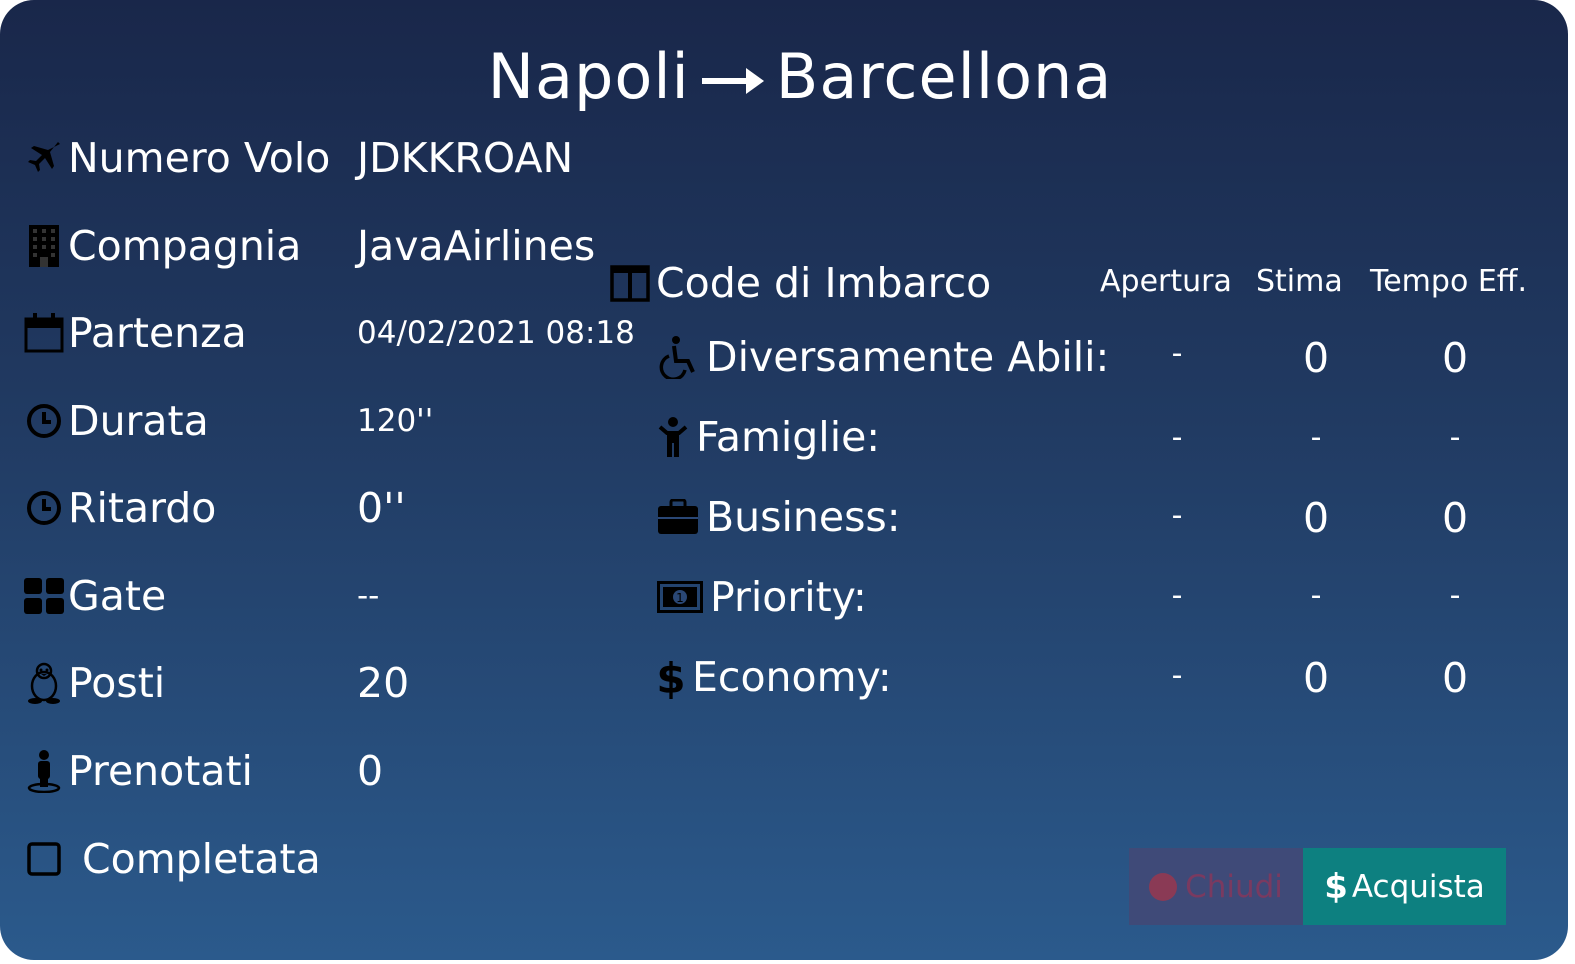  I want to click on columns-icon, so click(630, 283).